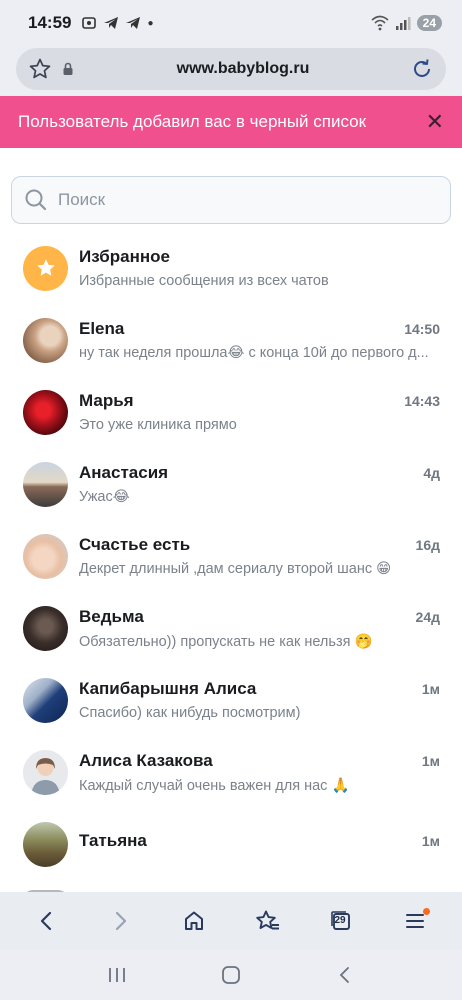 The height and width of the screenshot is (1000, 462). I want to click on chat-item: Анастасия 4д Ужас😂, so click(231, 484).